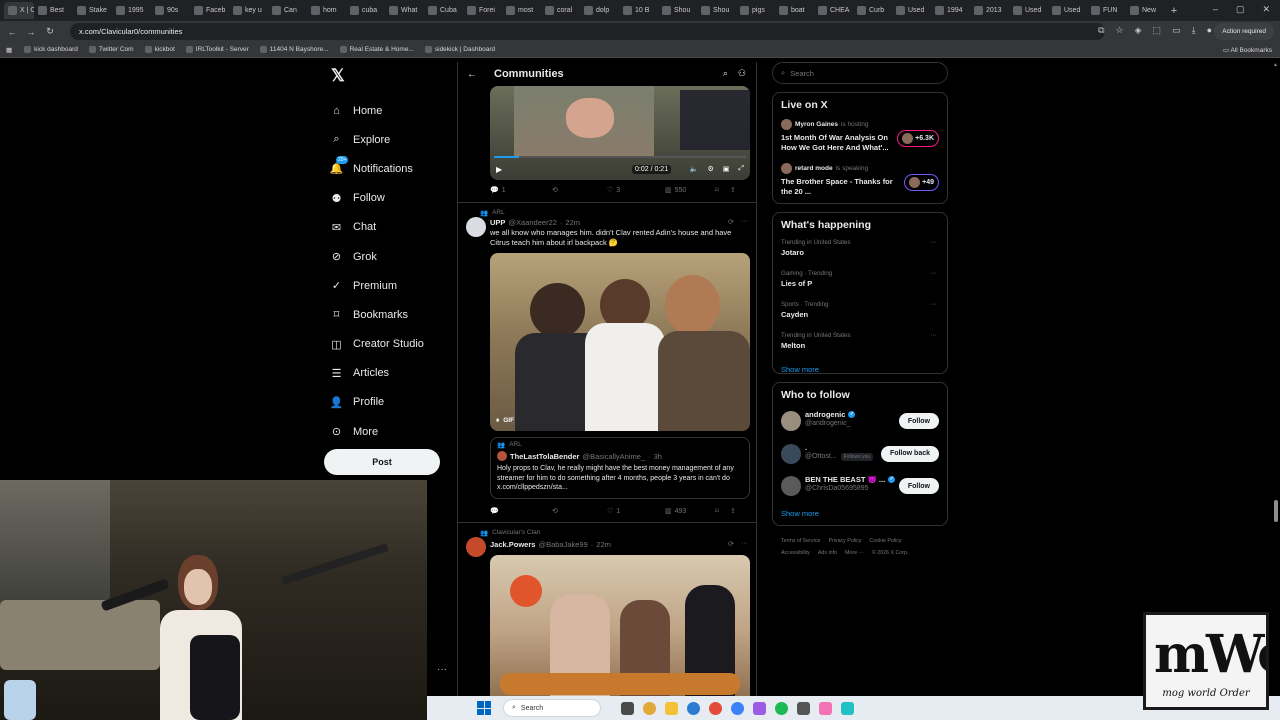 The height and width of the screenshot is (720, 1280). What do you see at coordinates (731, 544) in the screenshot?
I see `grok-post-icon: ⟳` at bounding box center [731, 544].